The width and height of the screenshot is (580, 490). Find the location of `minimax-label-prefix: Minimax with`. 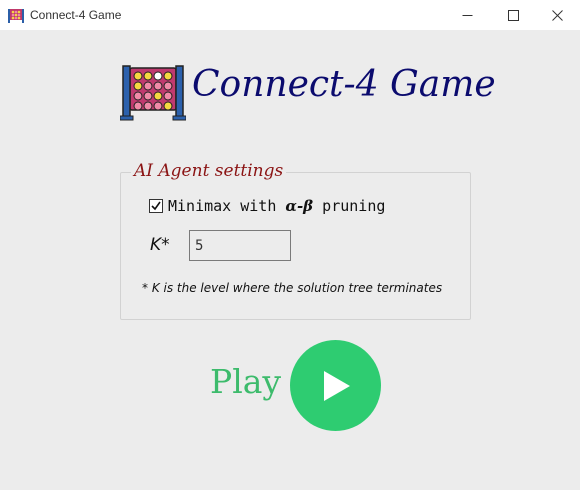

minimax-label-prefix: Minimax with is located at coordinates (227, 206).